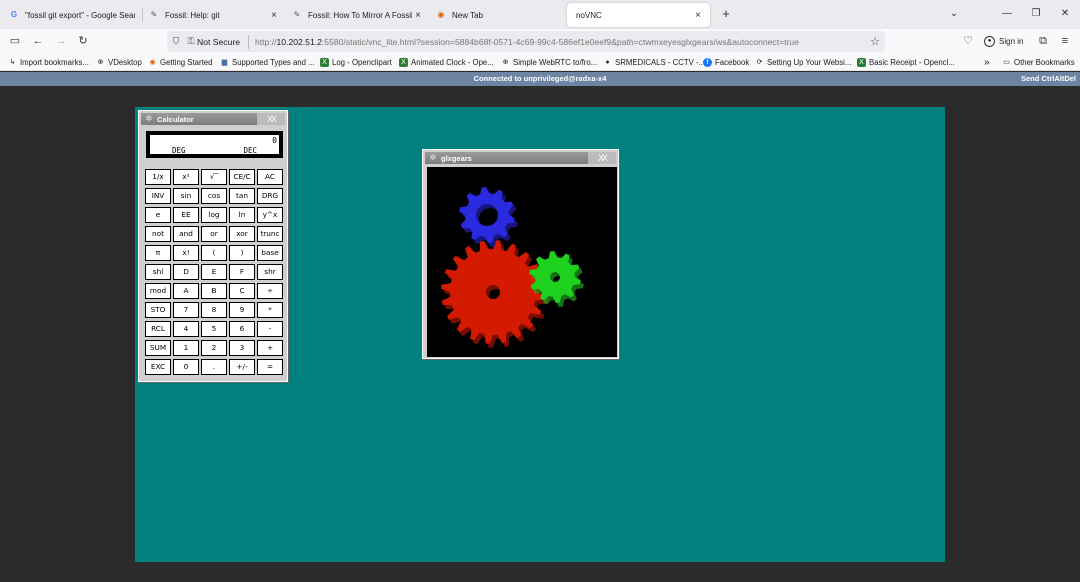 The height and width of the screenshot is (582, 1080). Describe the element at coordinates (214, 272) in the screenshot. I see `calc-key: E` at that location.